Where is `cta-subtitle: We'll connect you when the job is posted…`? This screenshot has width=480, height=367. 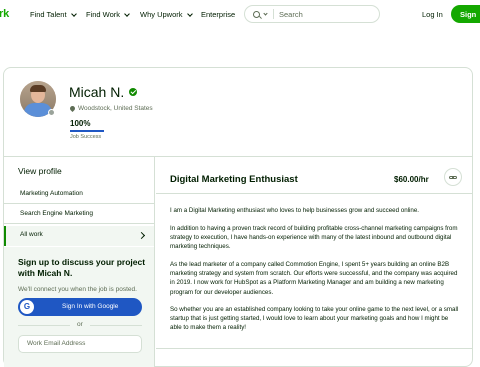 cta-subtitle: We'll connect you when the job is posted… is located at coordinates (77, 289).